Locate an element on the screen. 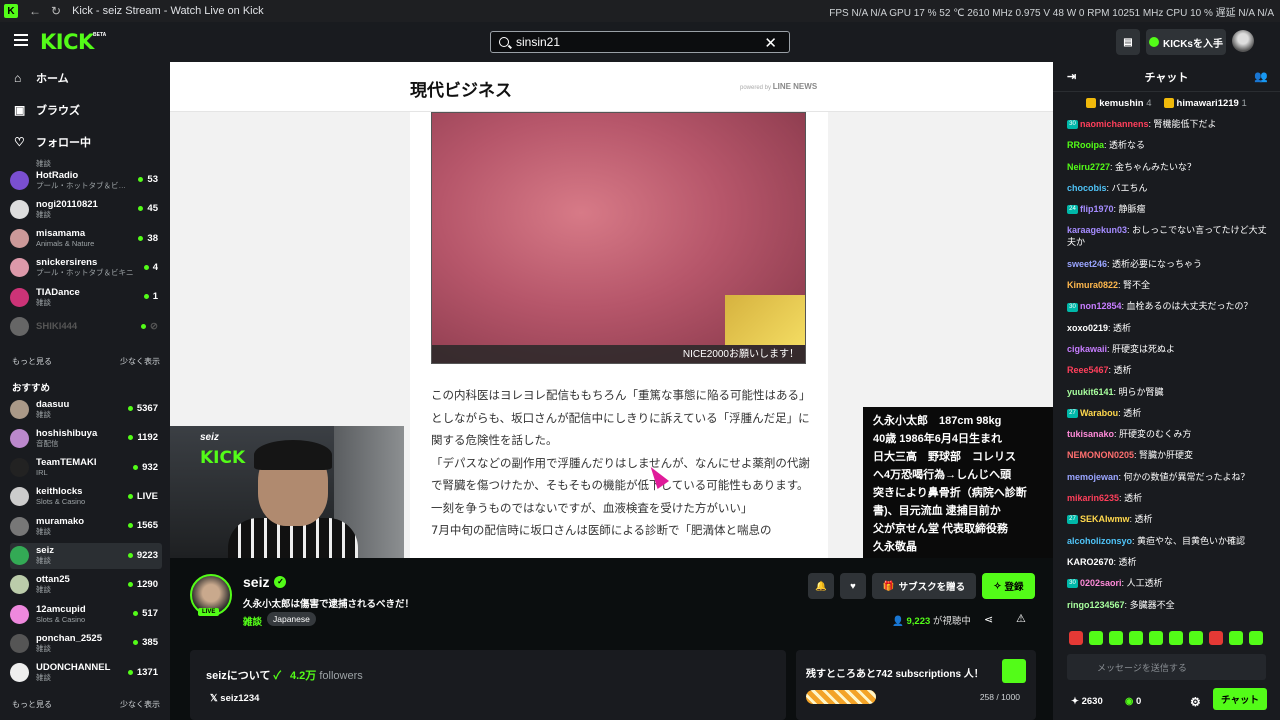 Image resolution: width=1280 pixels, height=720 pixels. channel-category: 雑談 is located at coordinates (43, 531).